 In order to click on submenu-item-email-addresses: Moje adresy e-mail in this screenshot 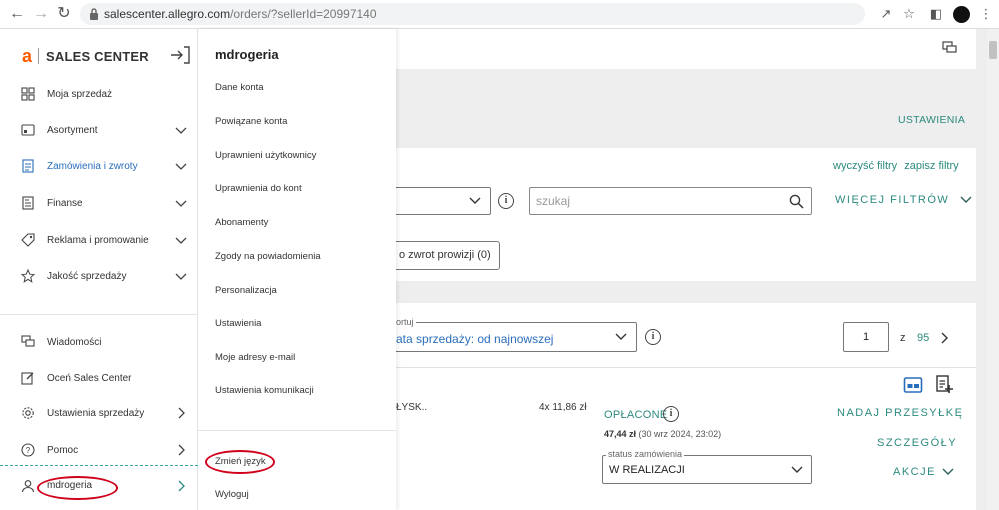, I will do `click(255, 357)`.